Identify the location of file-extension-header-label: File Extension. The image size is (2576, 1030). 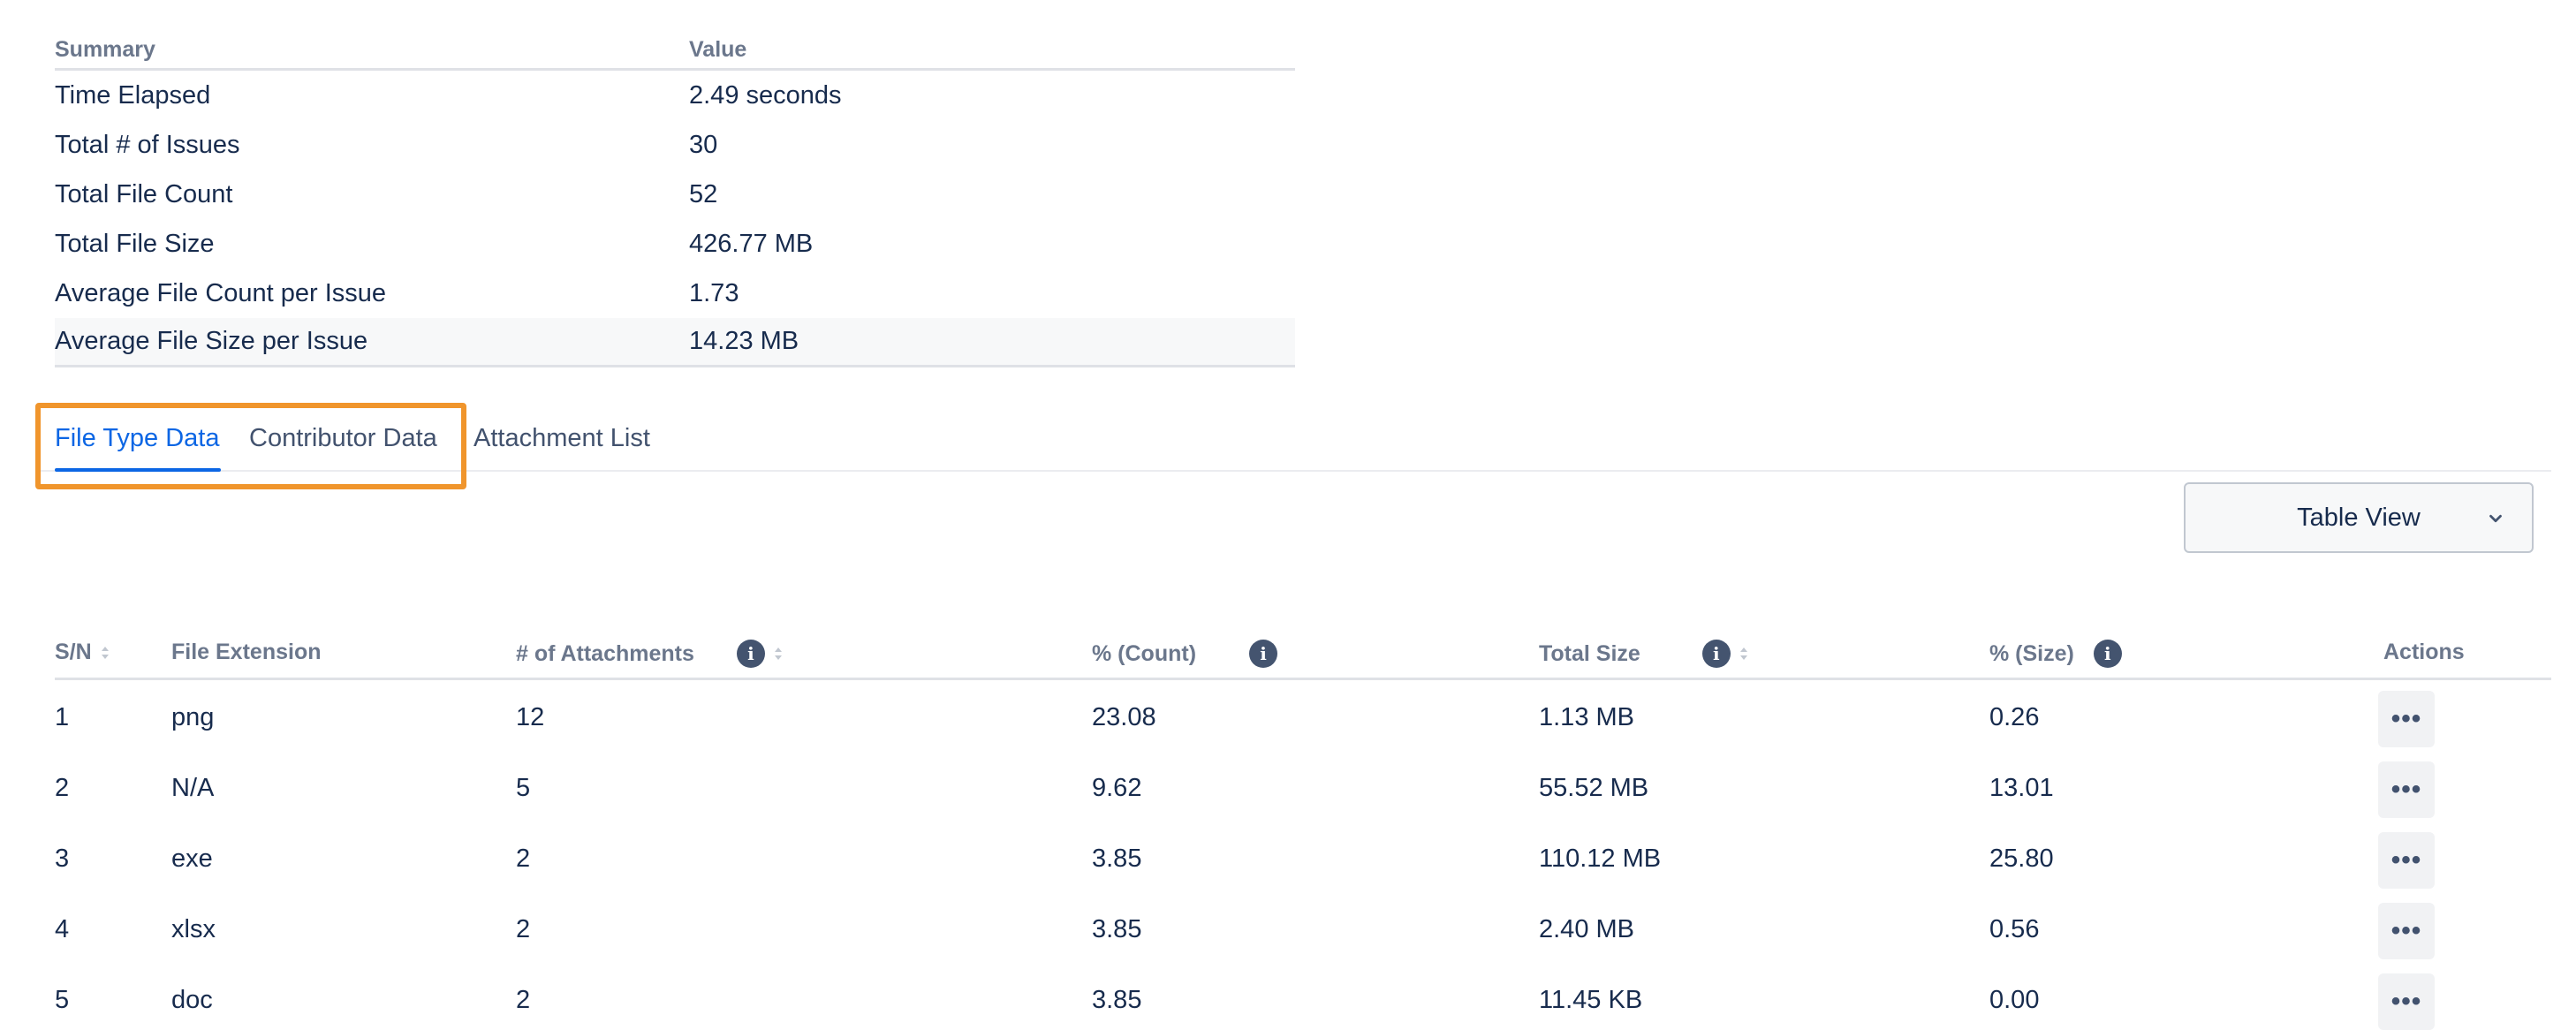
(247, 652).